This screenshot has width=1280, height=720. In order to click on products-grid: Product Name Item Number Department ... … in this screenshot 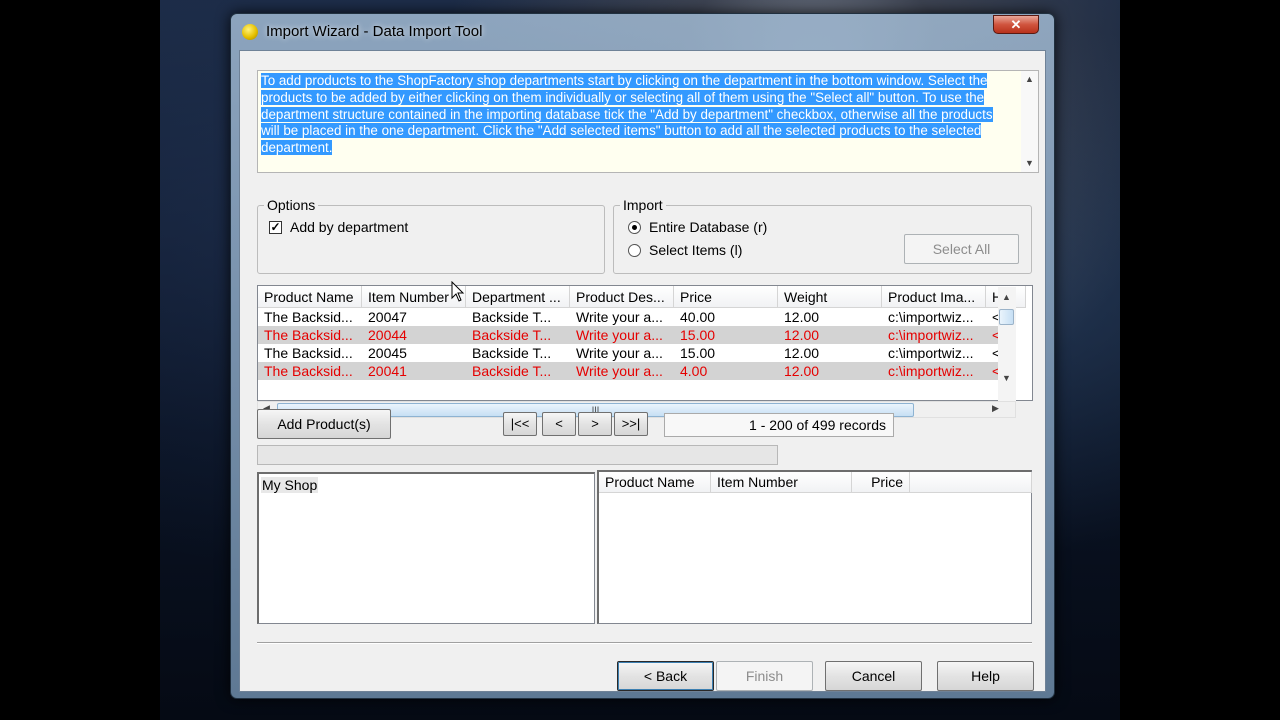, I will do `click(645, 343)`.